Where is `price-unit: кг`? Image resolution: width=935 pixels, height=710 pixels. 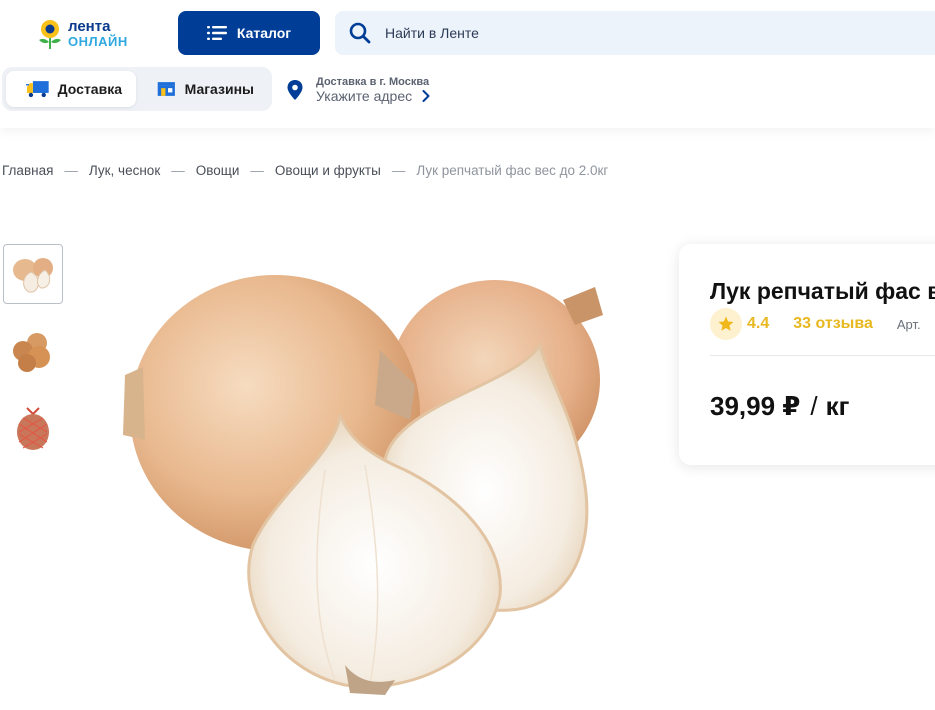 price-unit: кг is located at coordinates (837, 406).